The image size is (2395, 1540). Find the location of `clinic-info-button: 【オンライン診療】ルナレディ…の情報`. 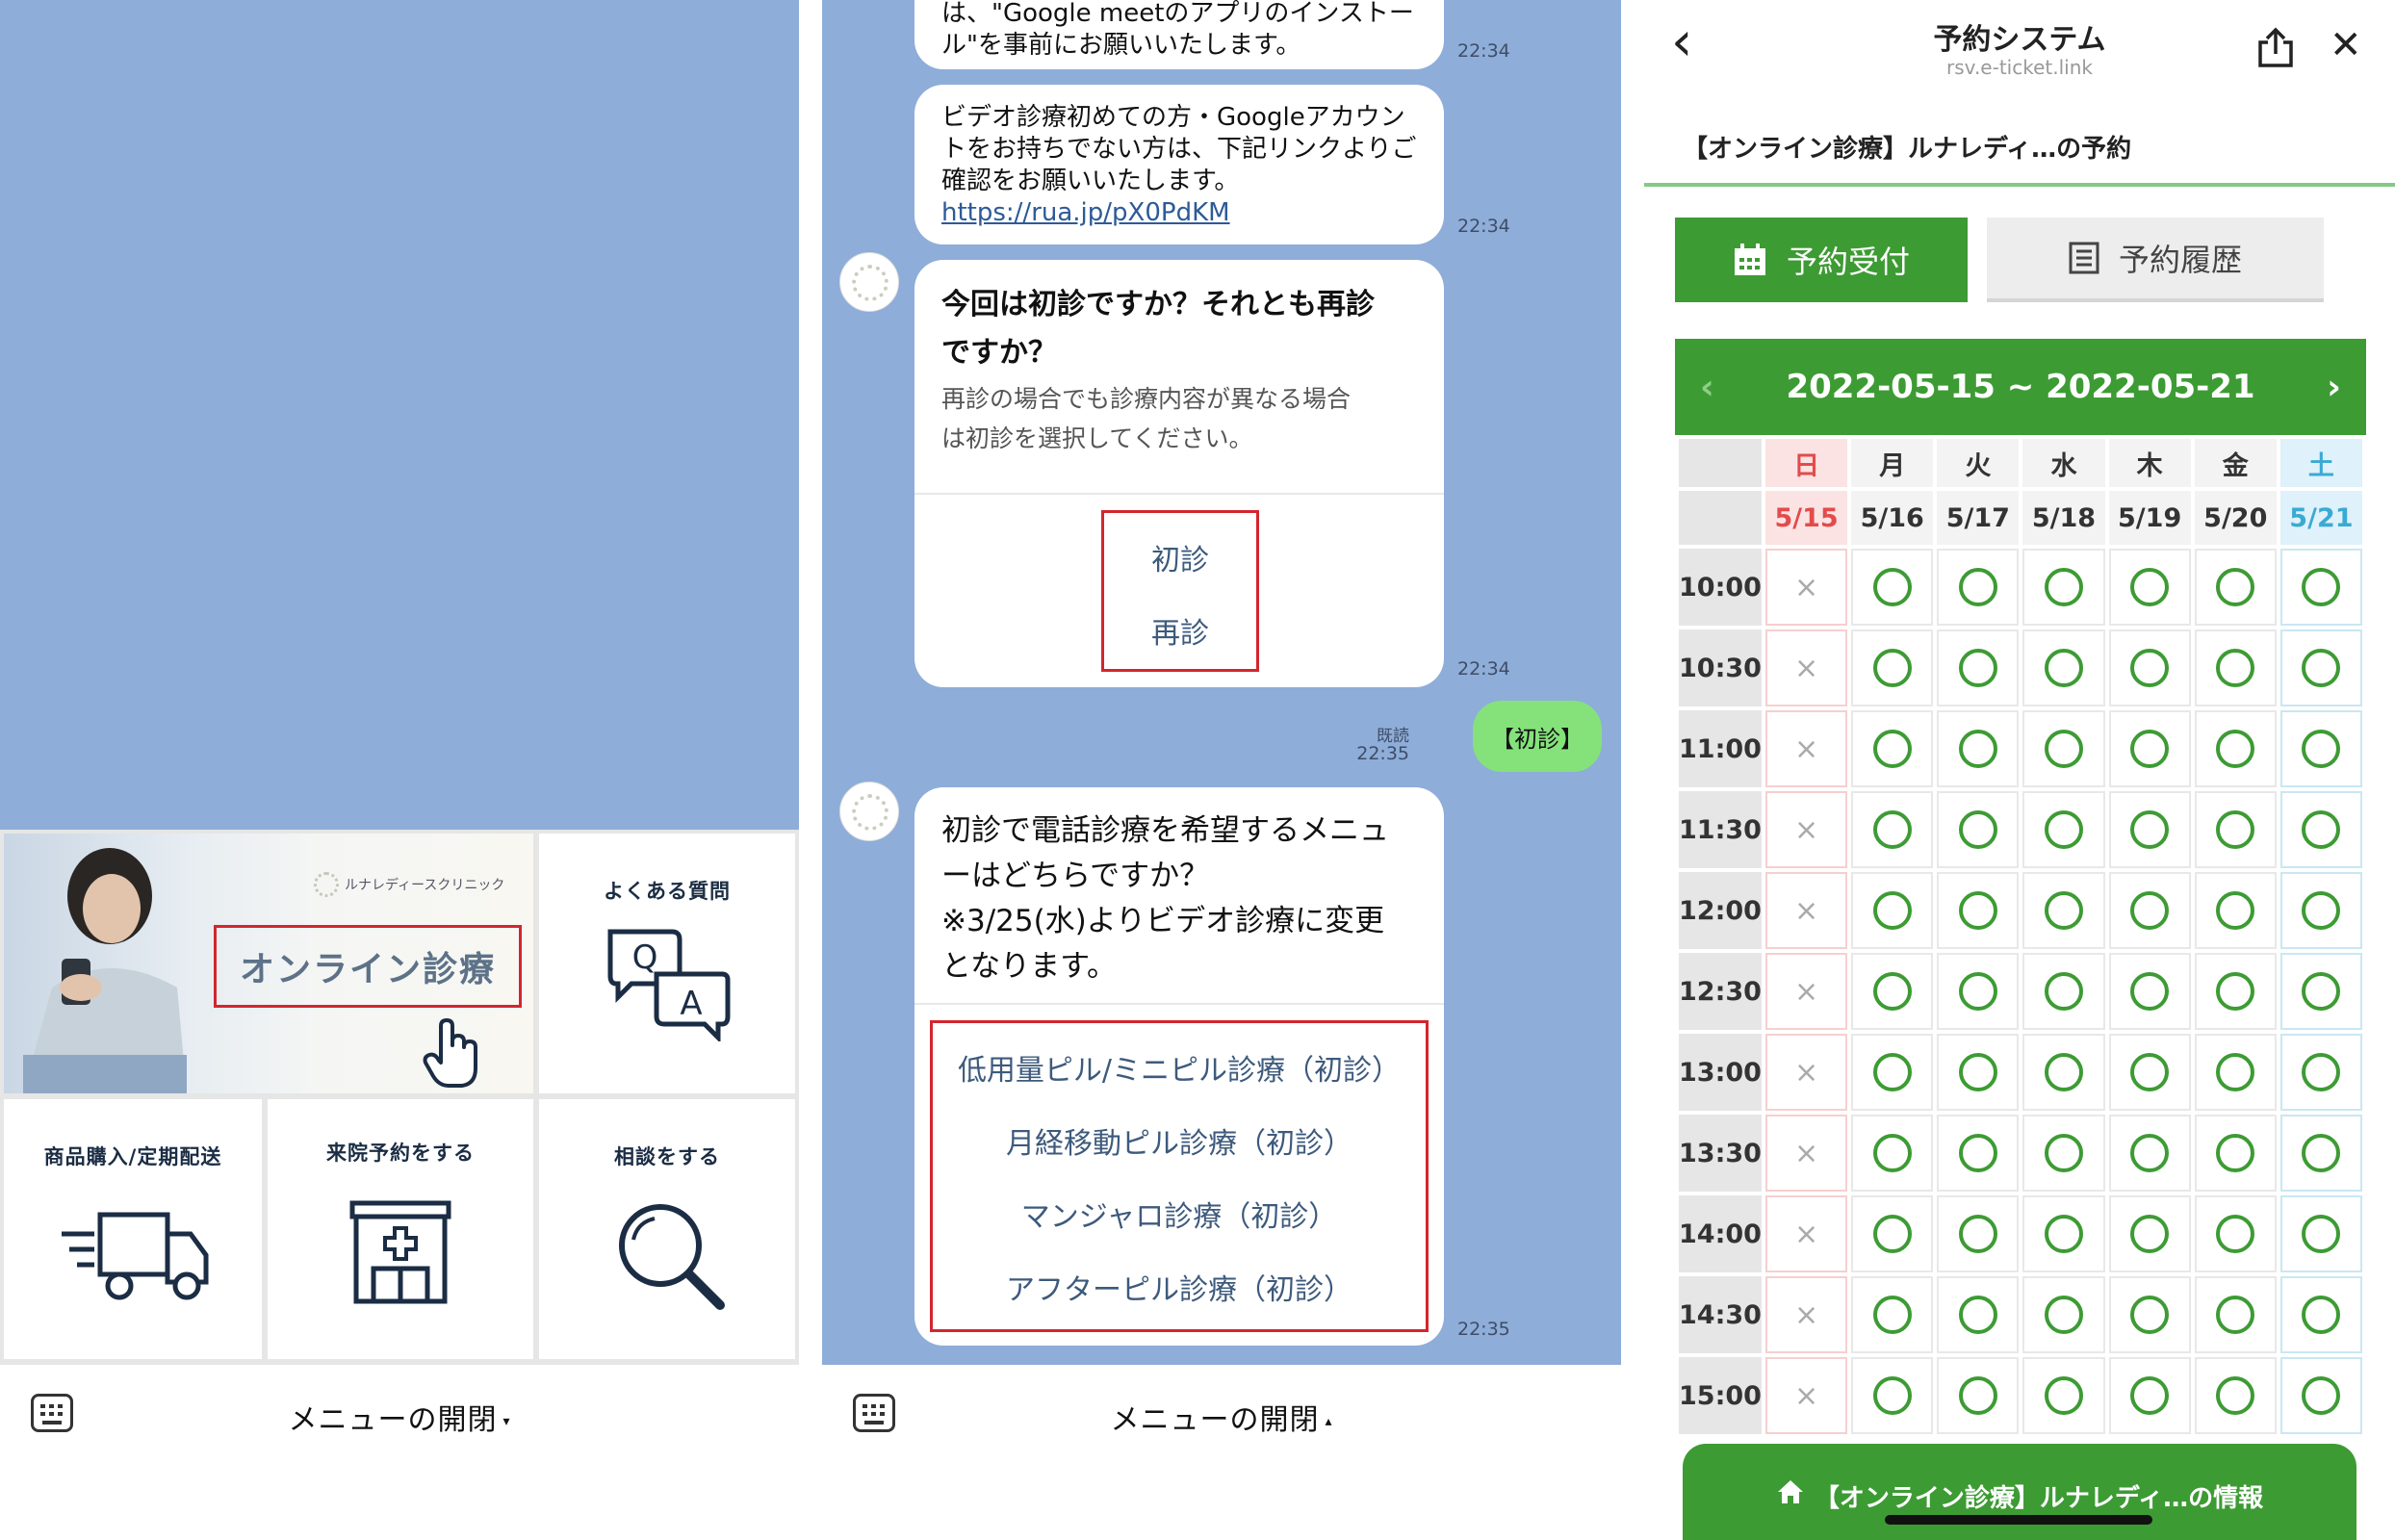

clinic-info-button: 【オンライン診療】ルナレディ…の情報 is located at coordinates (2019, 1492).